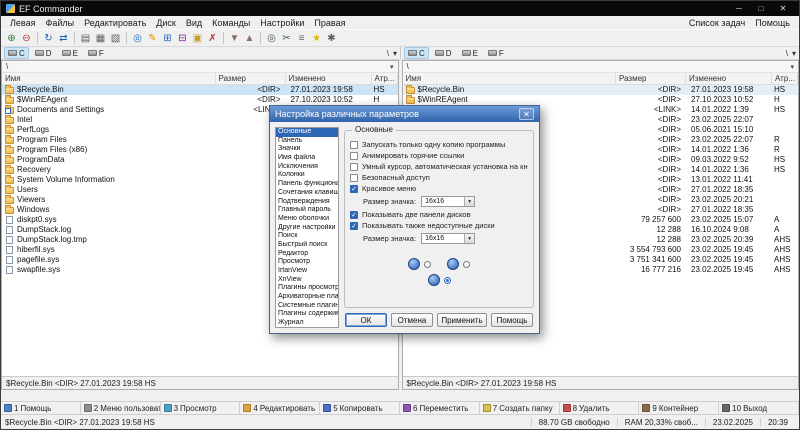 The height and width of the screenshot is (430, 800). I want to click on fkey-1-button: 1 Помощь, so click(41, 408).